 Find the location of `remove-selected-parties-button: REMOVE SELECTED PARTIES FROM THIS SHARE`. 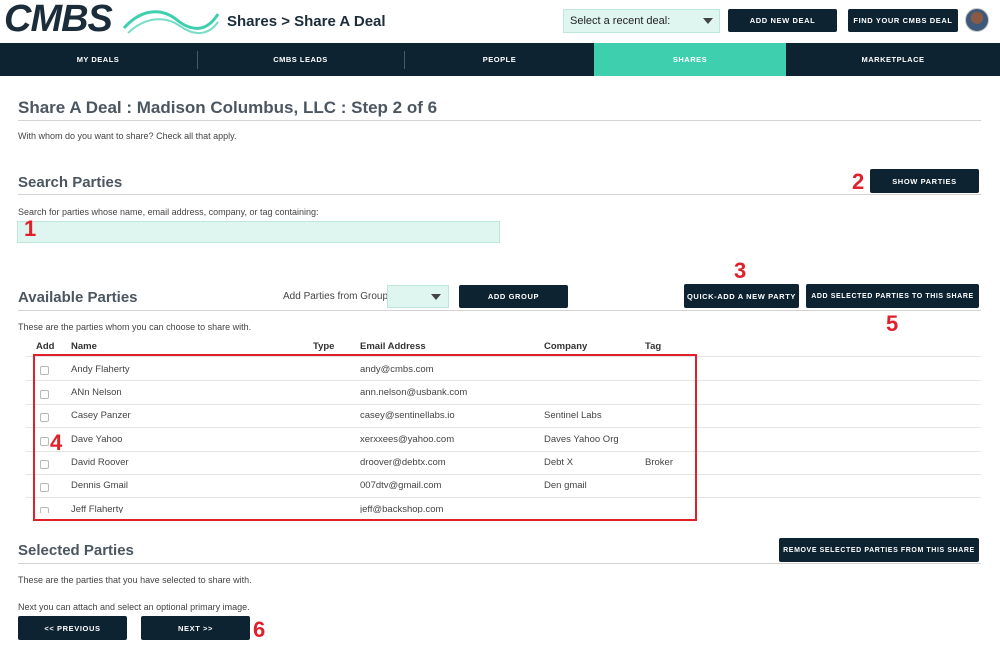

remove-selected-parties-button: REMOVE SELECTED PARTIES FROM THIS SHARE is located at coordinates (879, 550).